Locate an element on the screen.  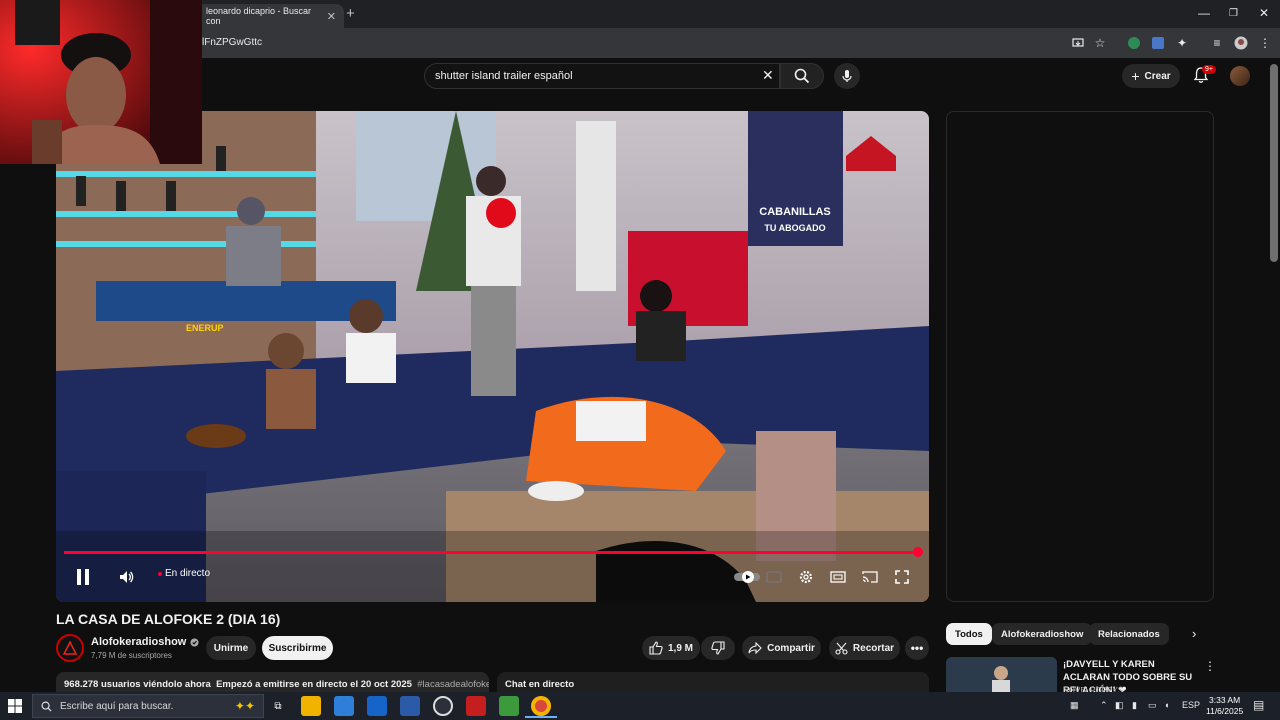
store-icon is located at coordinates (344, 706).